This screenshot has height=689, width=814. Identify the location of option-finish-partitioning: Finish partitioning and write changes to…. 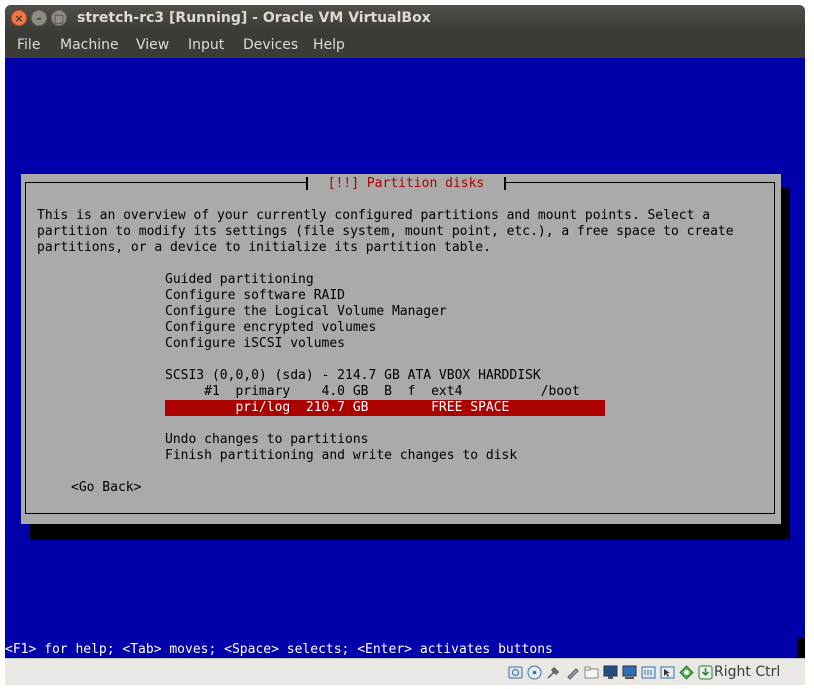
(341, 456).